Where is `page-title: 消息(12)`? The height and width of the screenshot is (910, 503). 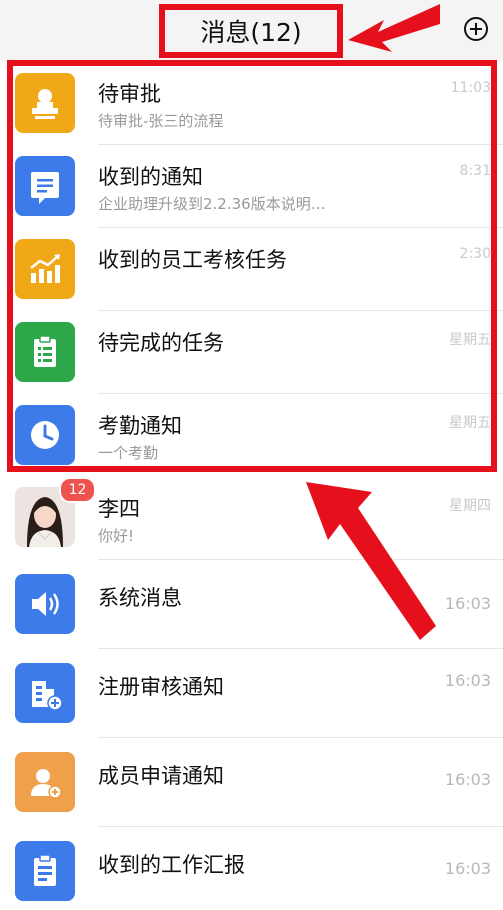 page-title: 消息(12) is located at coordinates (251, 32).